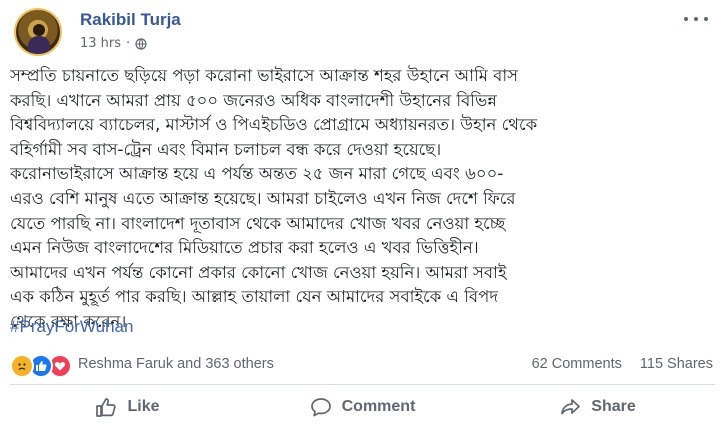  Describe the element at coordinates (22, 366) in the screenshot. I see `sad-reaction-icon` at that location.